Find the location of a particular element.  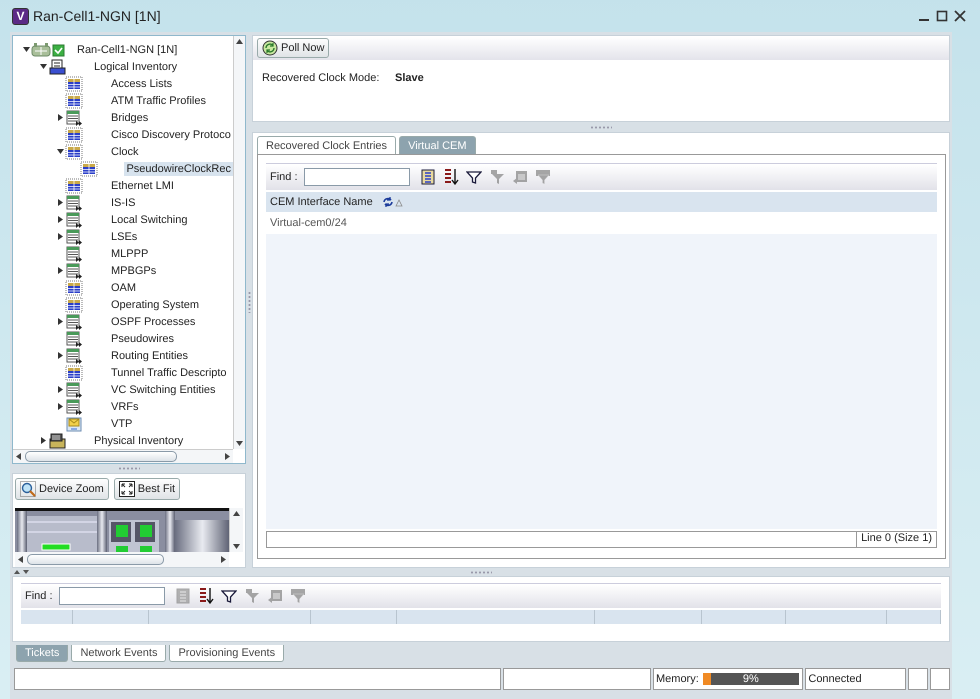

collapse-arrows-icon is located at coordinates (22, 572).